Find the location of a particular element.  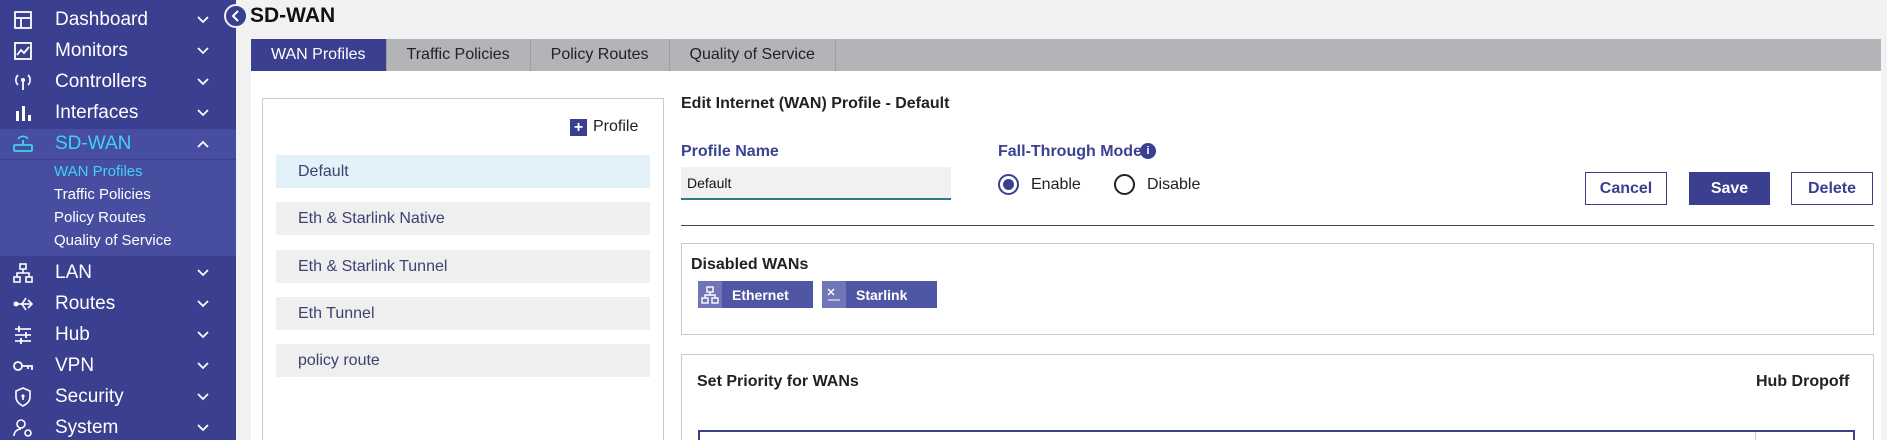

sidebar-item-dashboard: Dashboard is located at coordinates (118, 20).